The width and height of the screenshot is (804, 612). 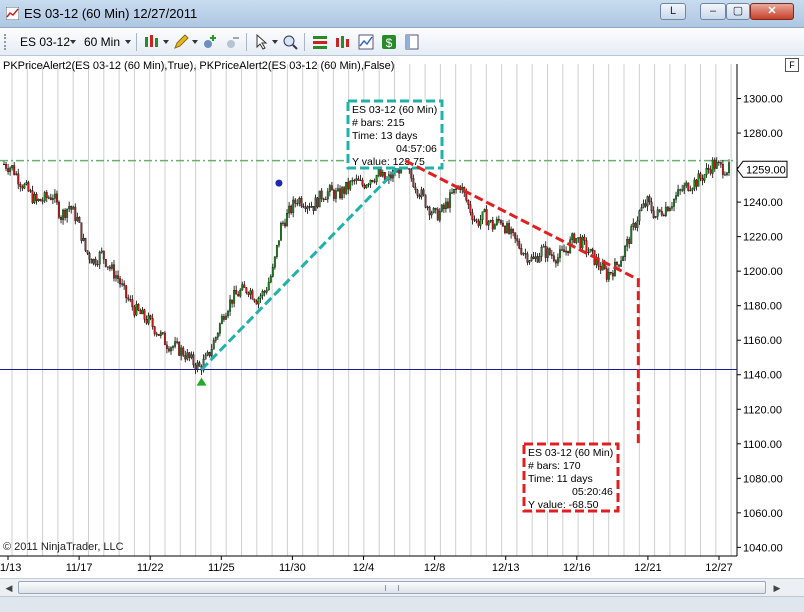 I want to click on bar-type-icon, so click(x=152, y=42).